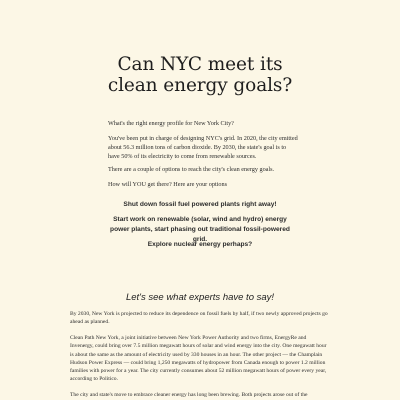 The height and width of the screenshot is (400, 400). Describe the element at coordinates (200, 64) in the screenshot. I see `page-title-line-1: Can NYC meet its` at that location.